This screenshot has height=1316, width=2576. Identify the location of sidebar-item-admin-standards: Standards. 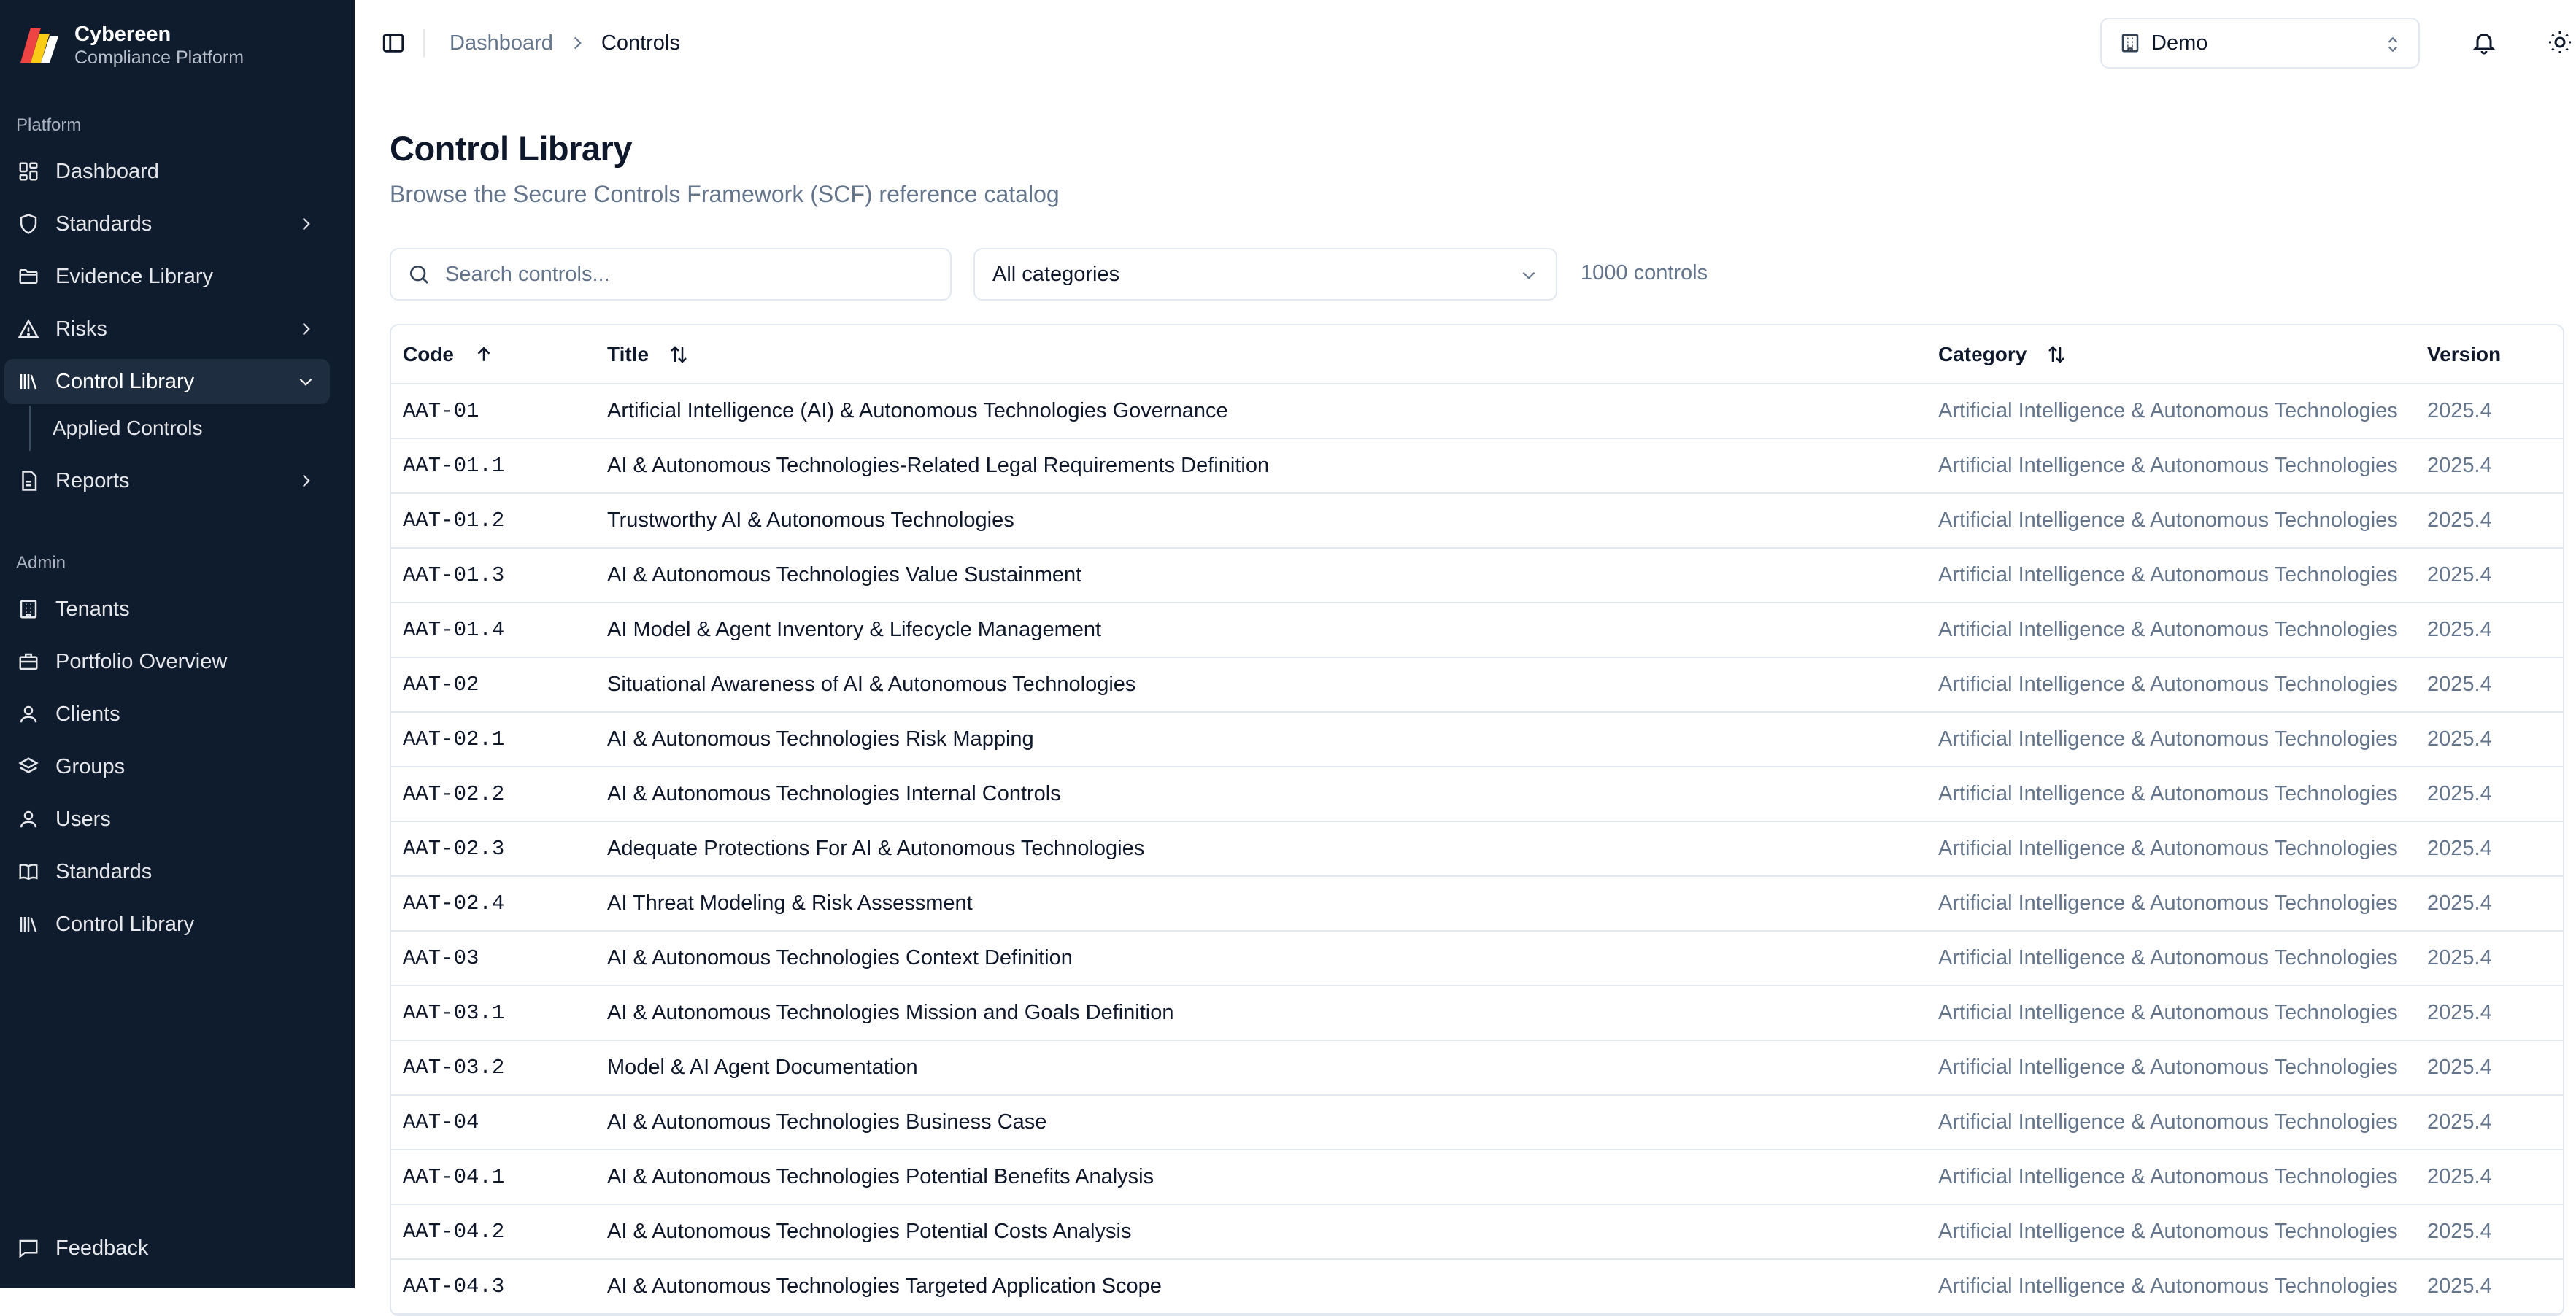
(167, 871).